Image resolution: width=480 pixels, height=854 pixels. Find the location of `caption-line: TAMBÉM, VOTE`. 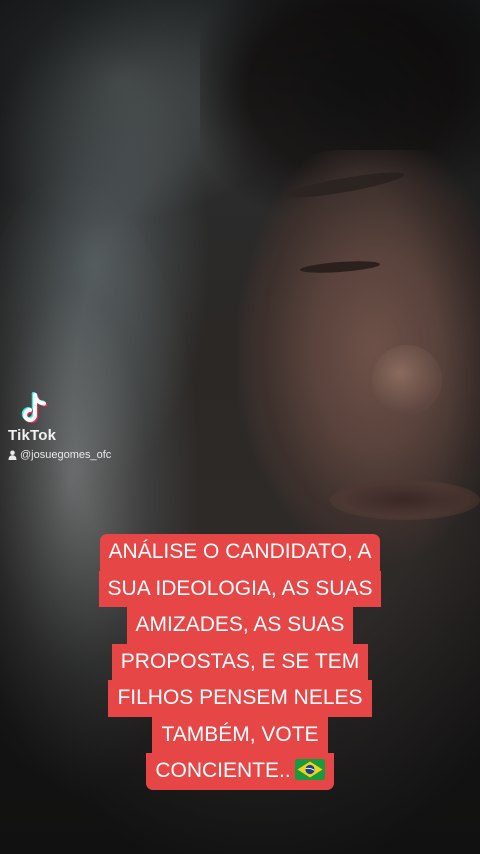

caption-line: TAMBÉM, VOTE is located at coordinates (240, 734).